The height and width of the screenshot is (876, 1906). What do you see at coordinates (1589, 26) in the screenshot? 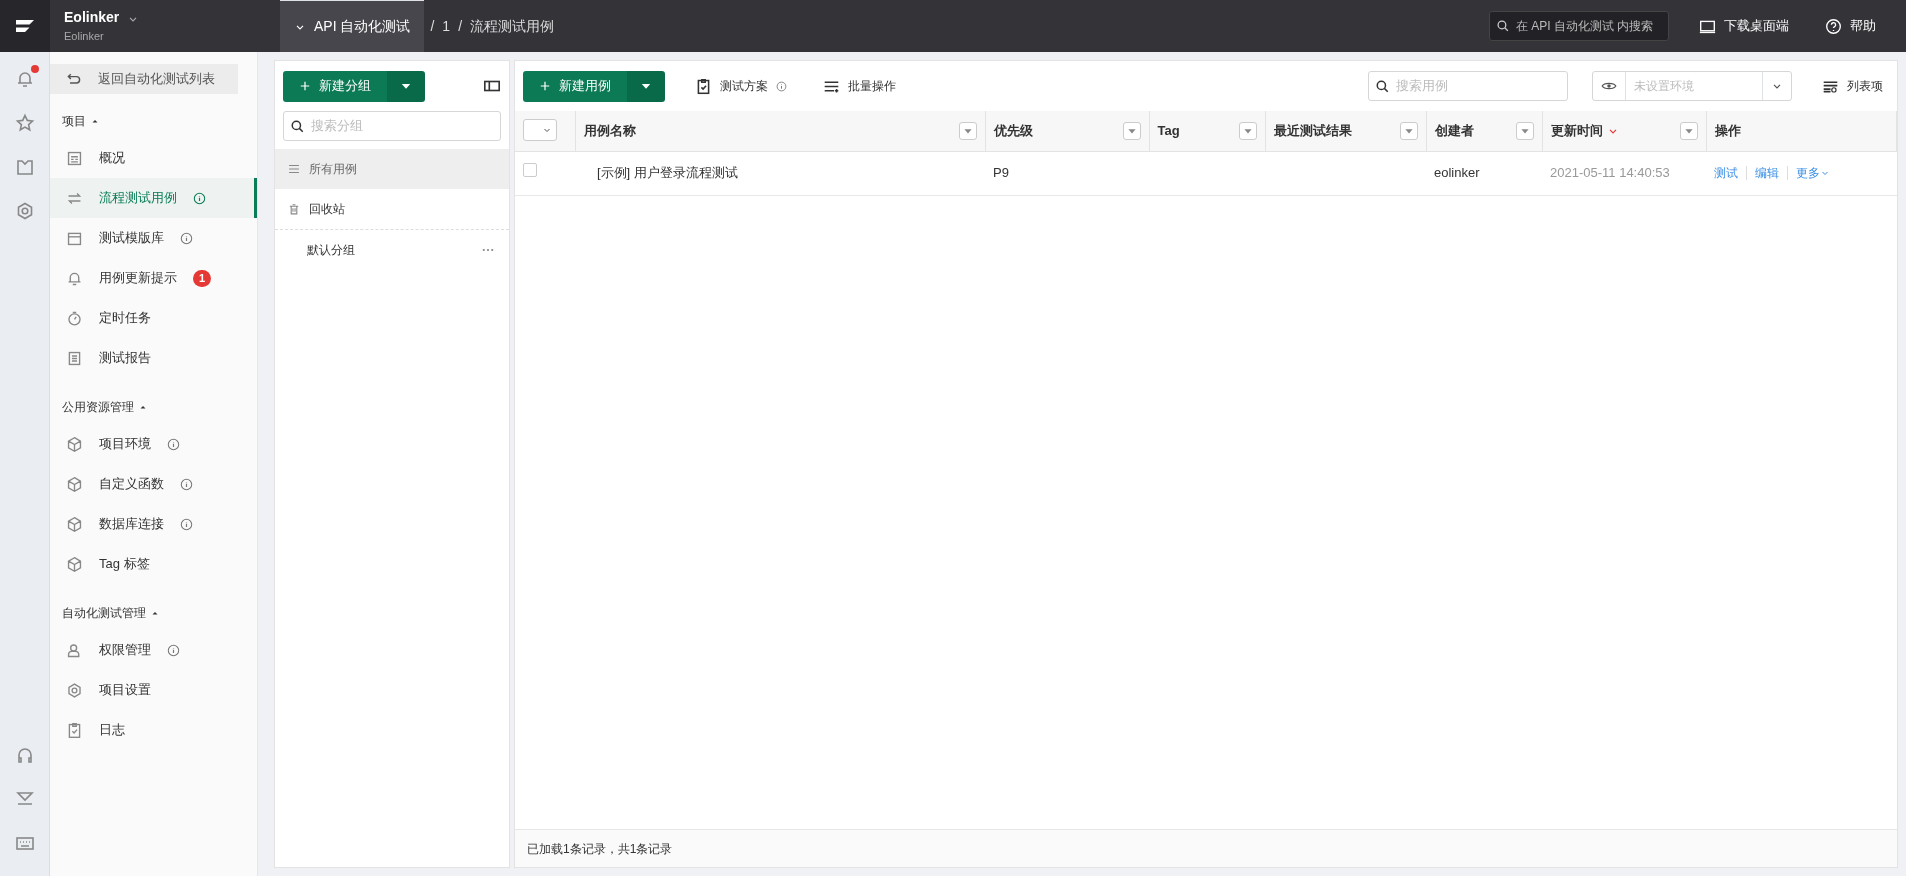
I see `search-field: 在 API 自动化测试 内搜索` at bounding box center [1589, 26].